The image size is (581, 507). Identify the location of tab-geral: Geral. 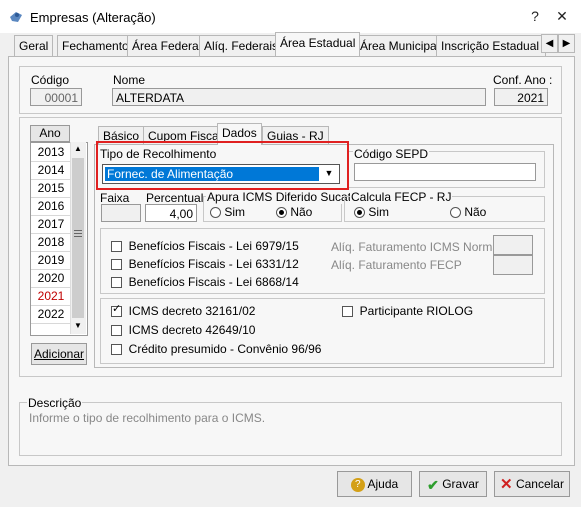
(34, 45).